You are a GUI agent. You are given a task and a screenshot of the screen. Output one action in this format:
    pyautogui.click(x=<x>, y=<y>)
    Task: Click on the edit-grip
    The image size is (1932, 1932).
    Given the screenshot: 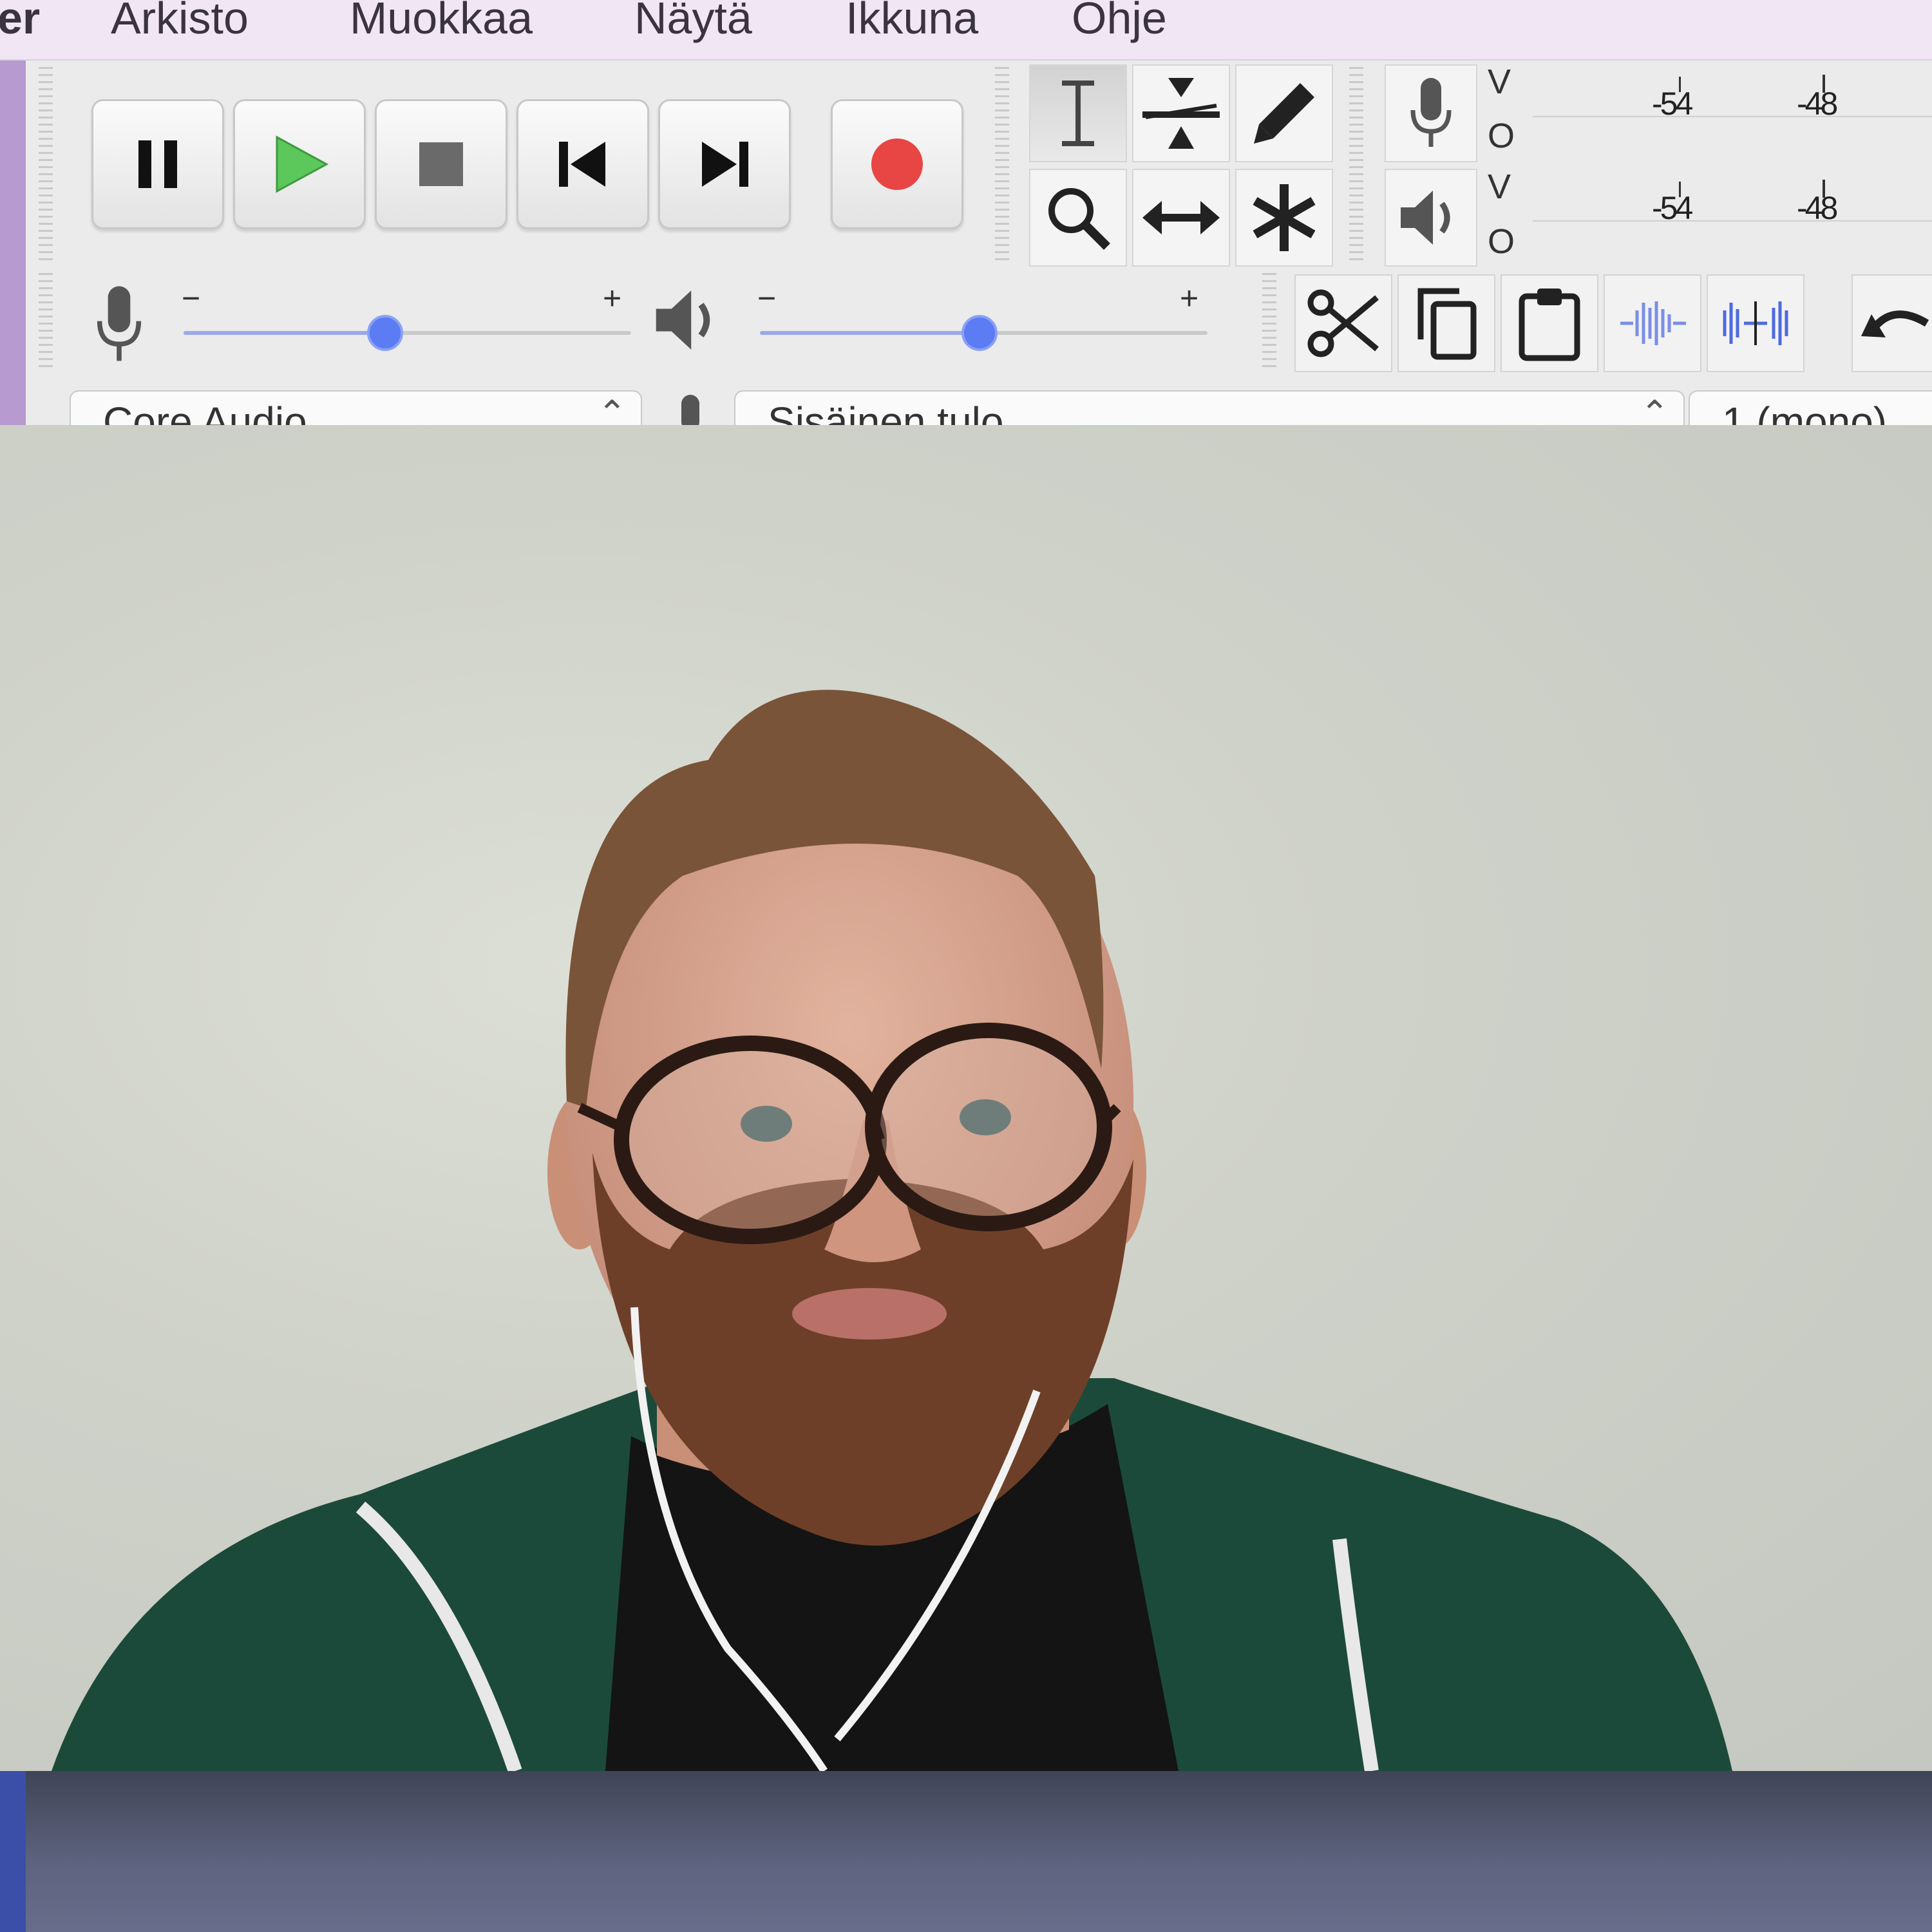 What is the action you would take?
    pyautogui.click(x=1269, y=321)
    